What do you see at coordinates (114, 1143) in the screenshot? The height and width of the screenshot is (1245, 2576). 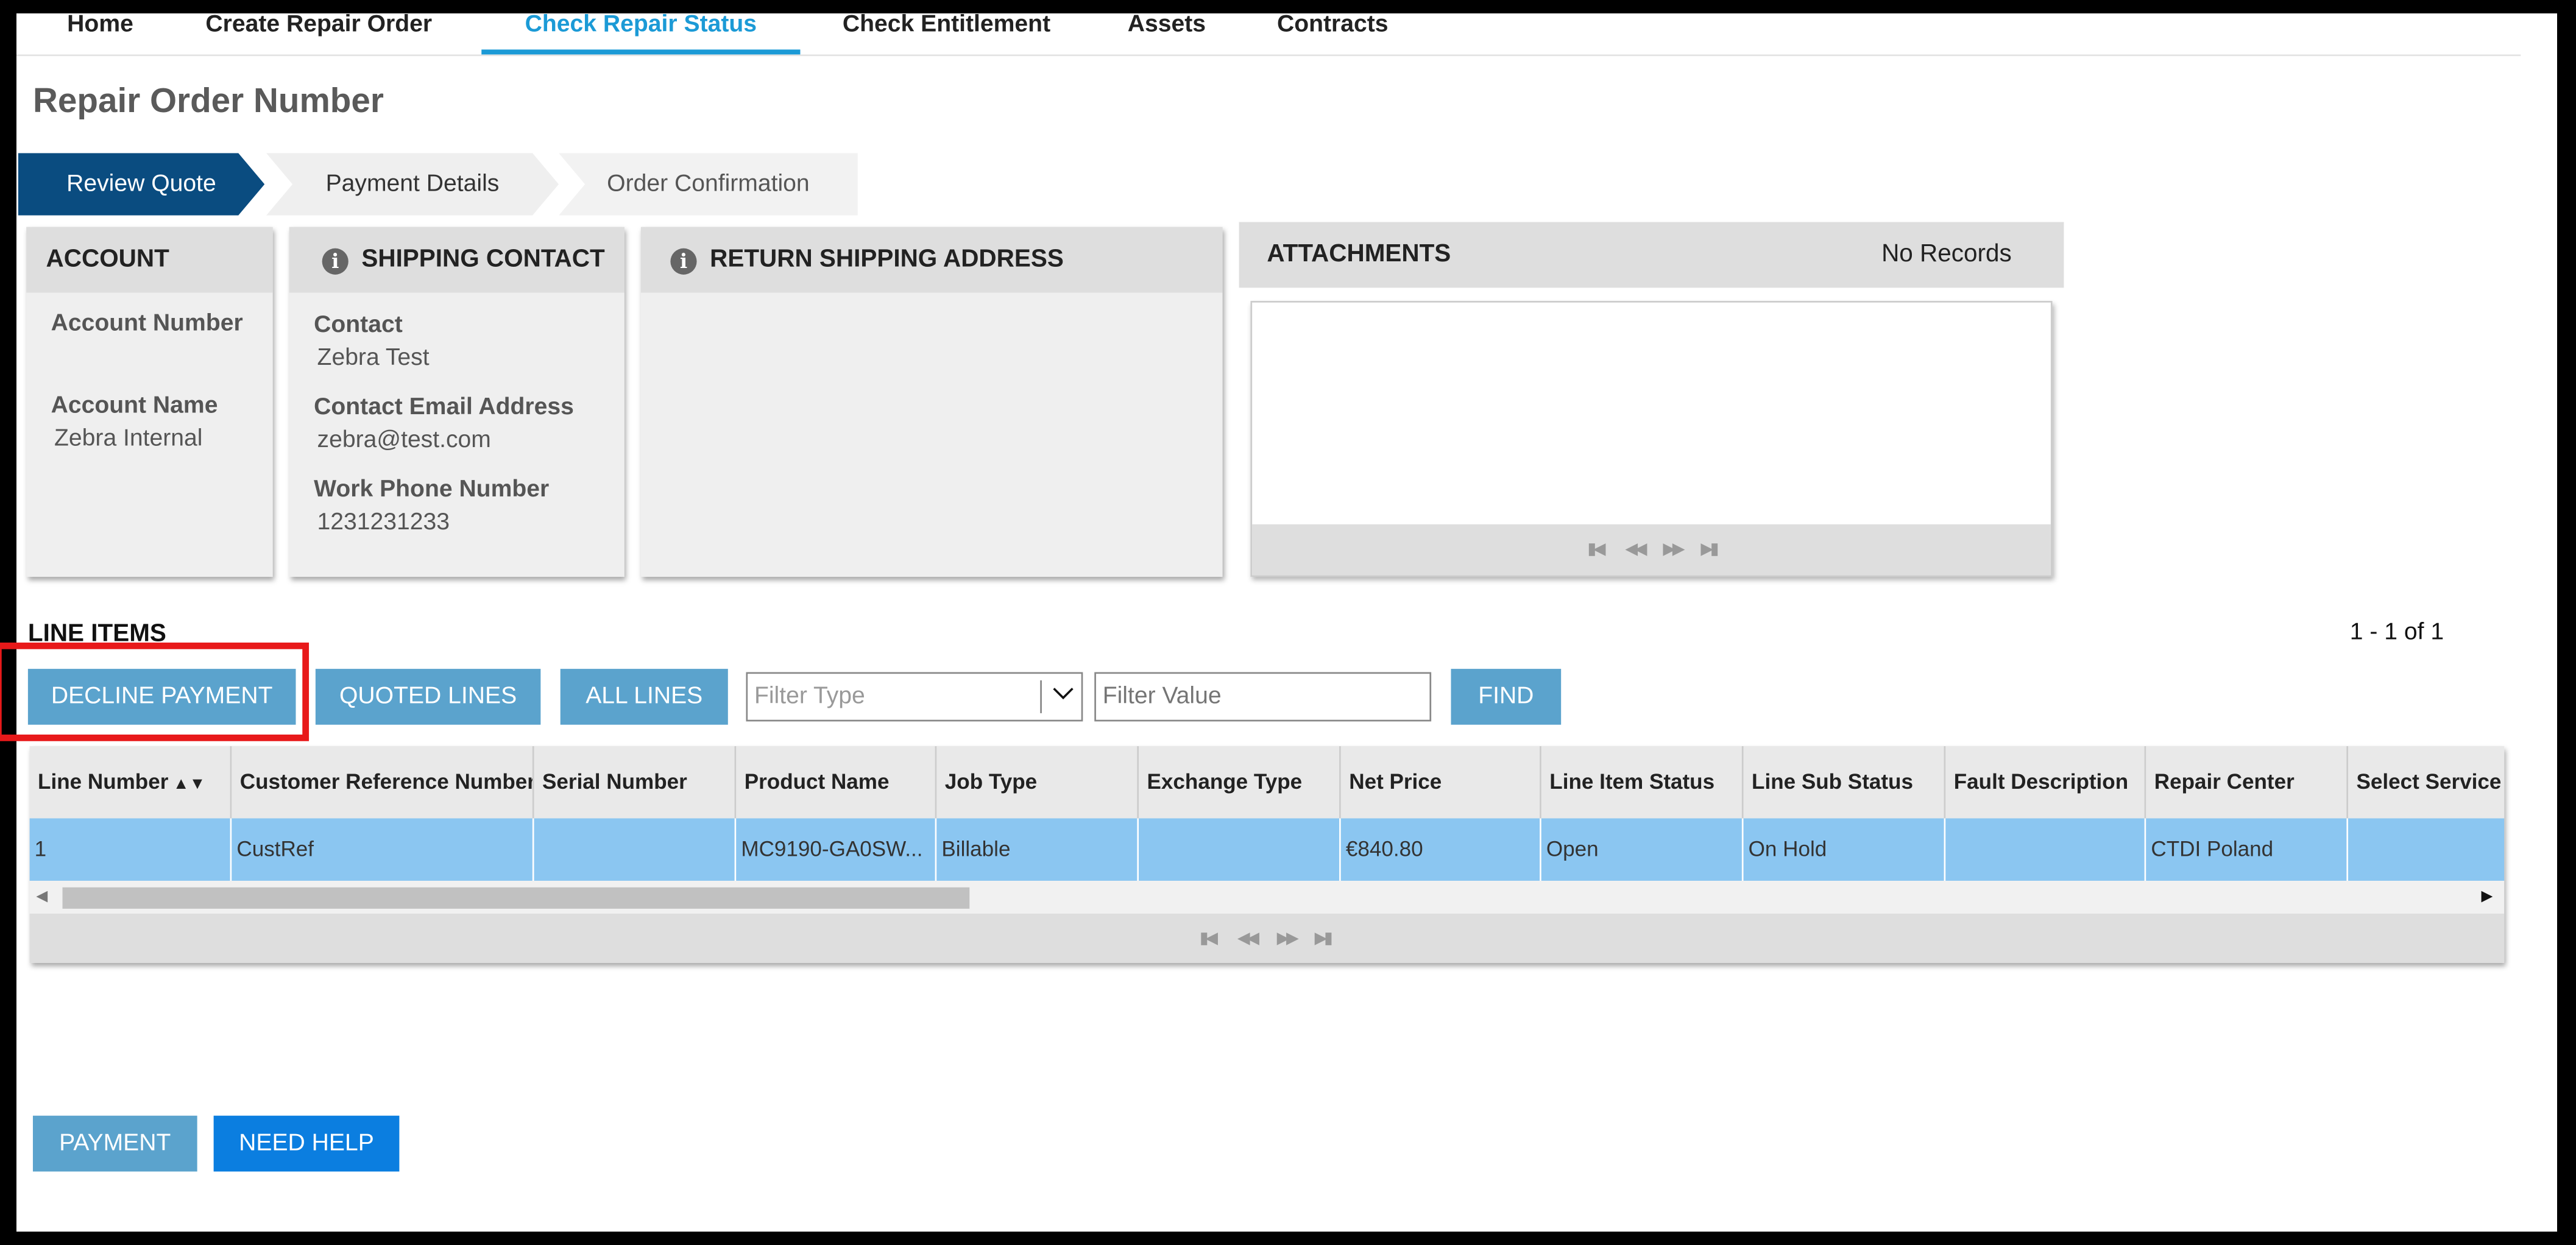 I see `payment-button: PAYMENT` at bounding box center [114, 1143].